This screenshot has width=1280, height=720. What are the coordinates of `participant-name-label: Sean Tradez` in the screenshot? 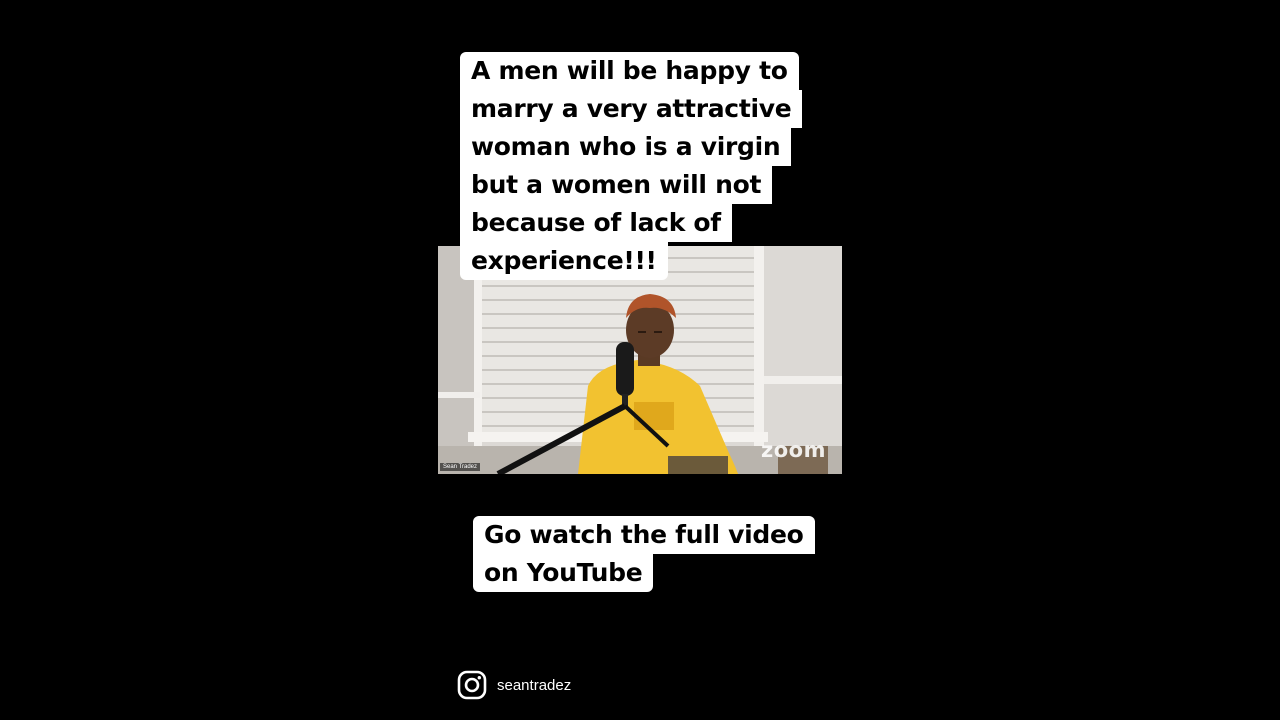 It's located at (460, 467).